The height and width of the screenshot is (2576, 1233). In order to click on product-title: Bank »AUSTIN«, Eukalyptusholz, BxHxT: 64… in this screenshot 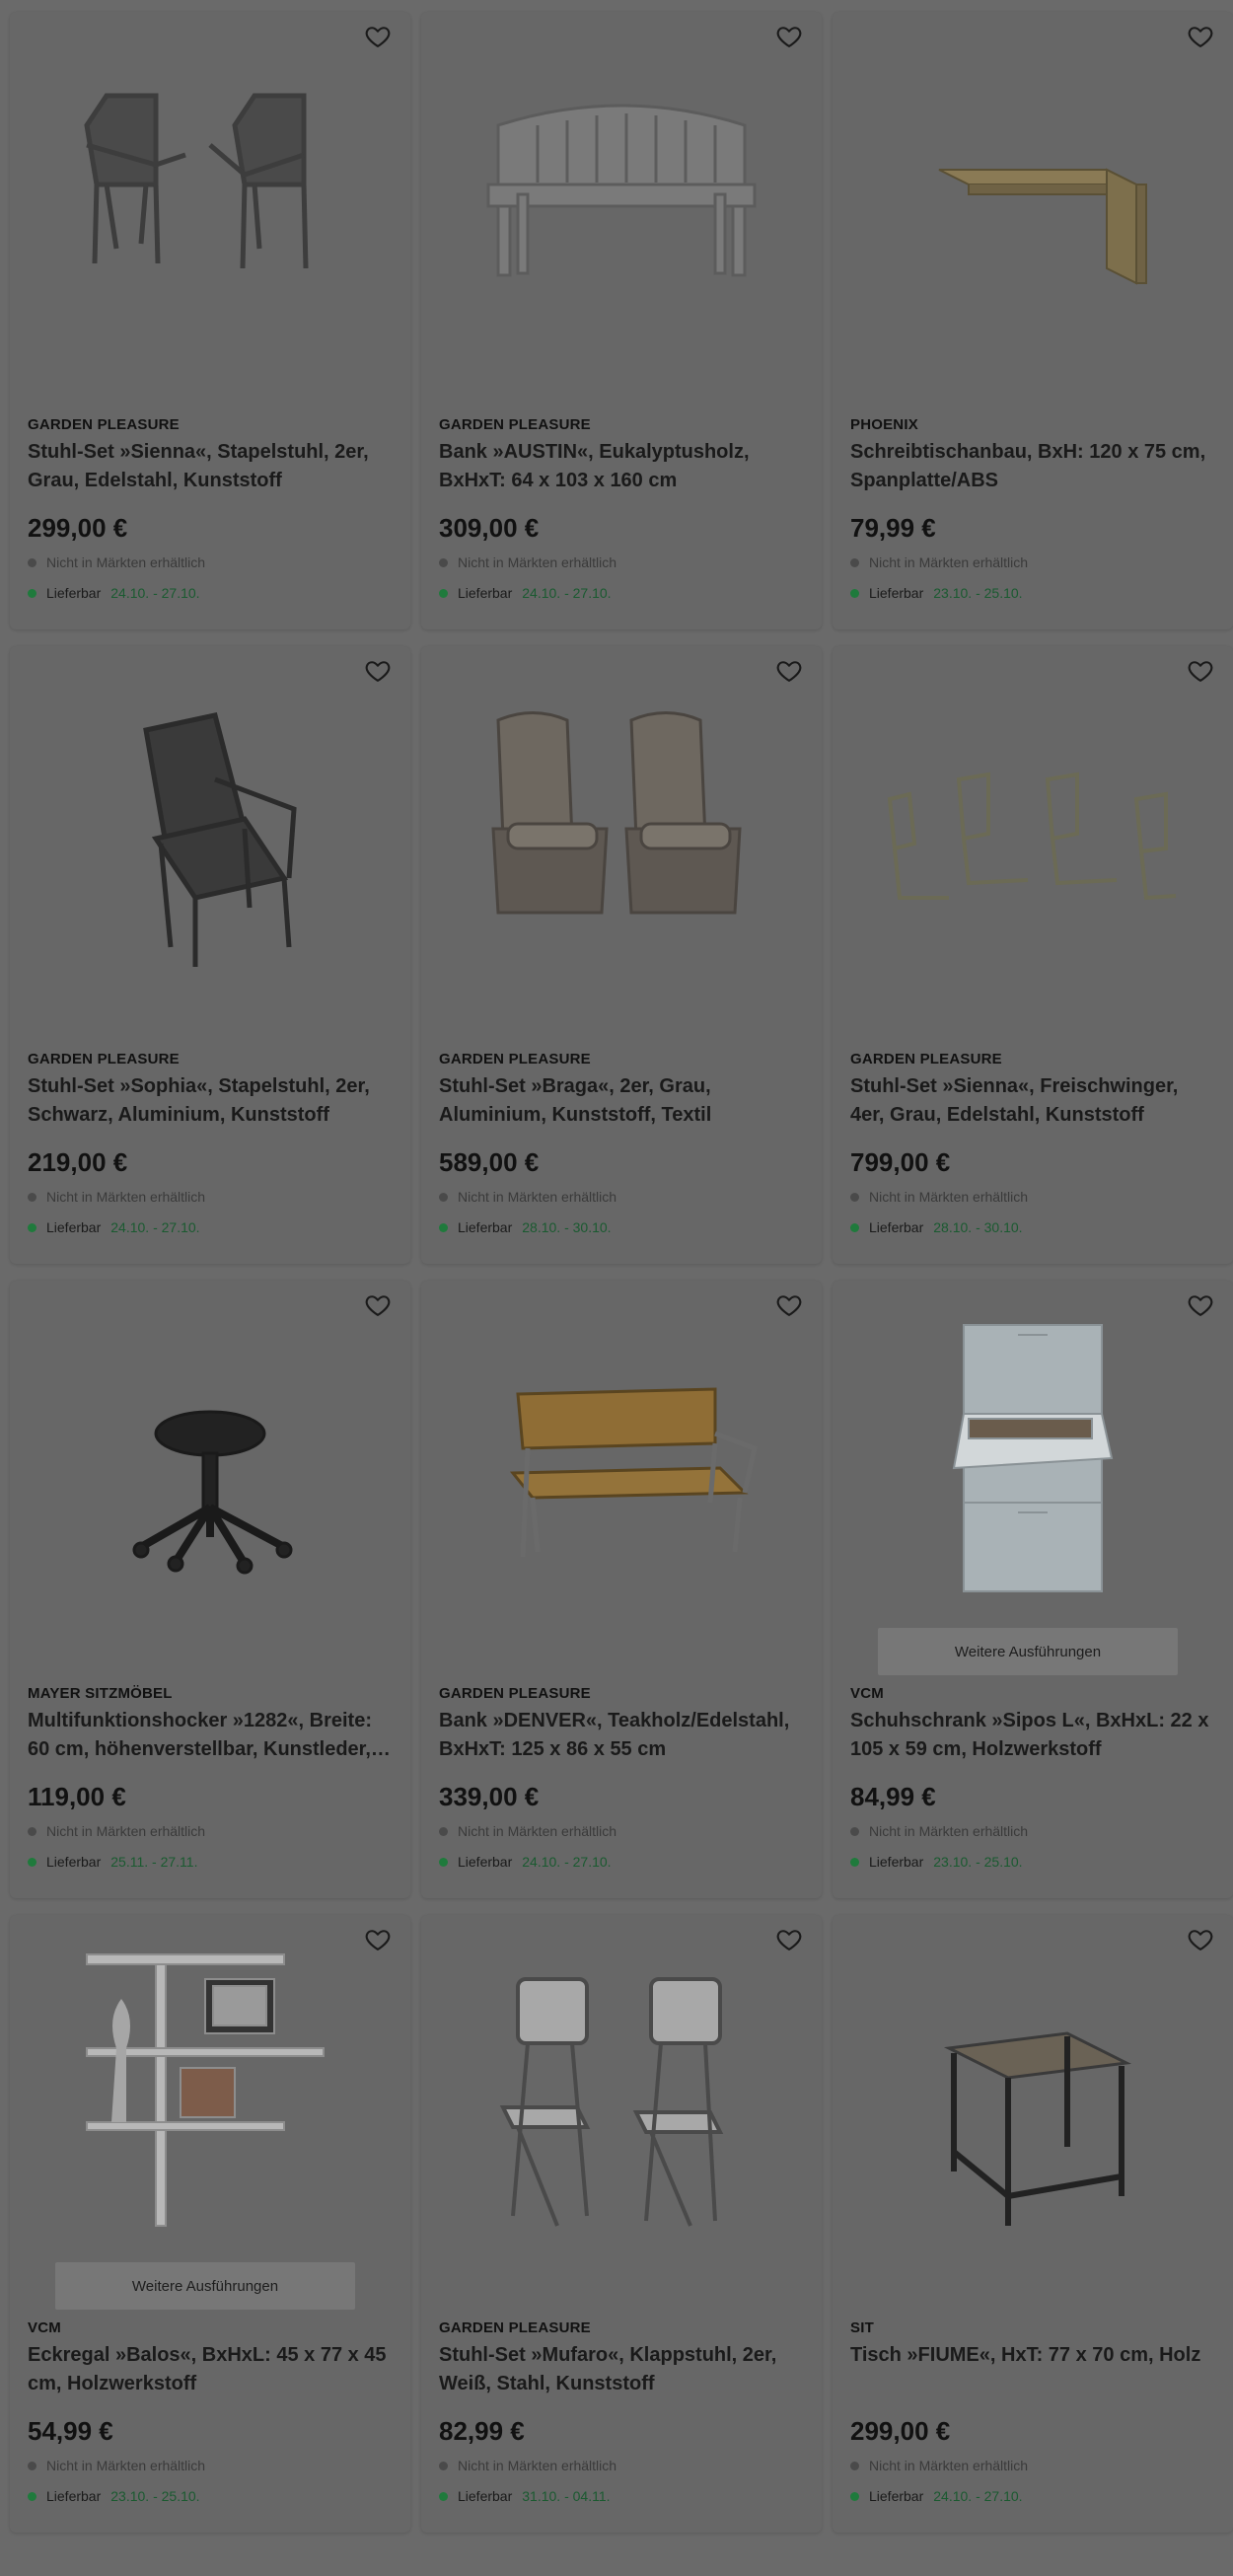, I will do `click(622, 466)`.